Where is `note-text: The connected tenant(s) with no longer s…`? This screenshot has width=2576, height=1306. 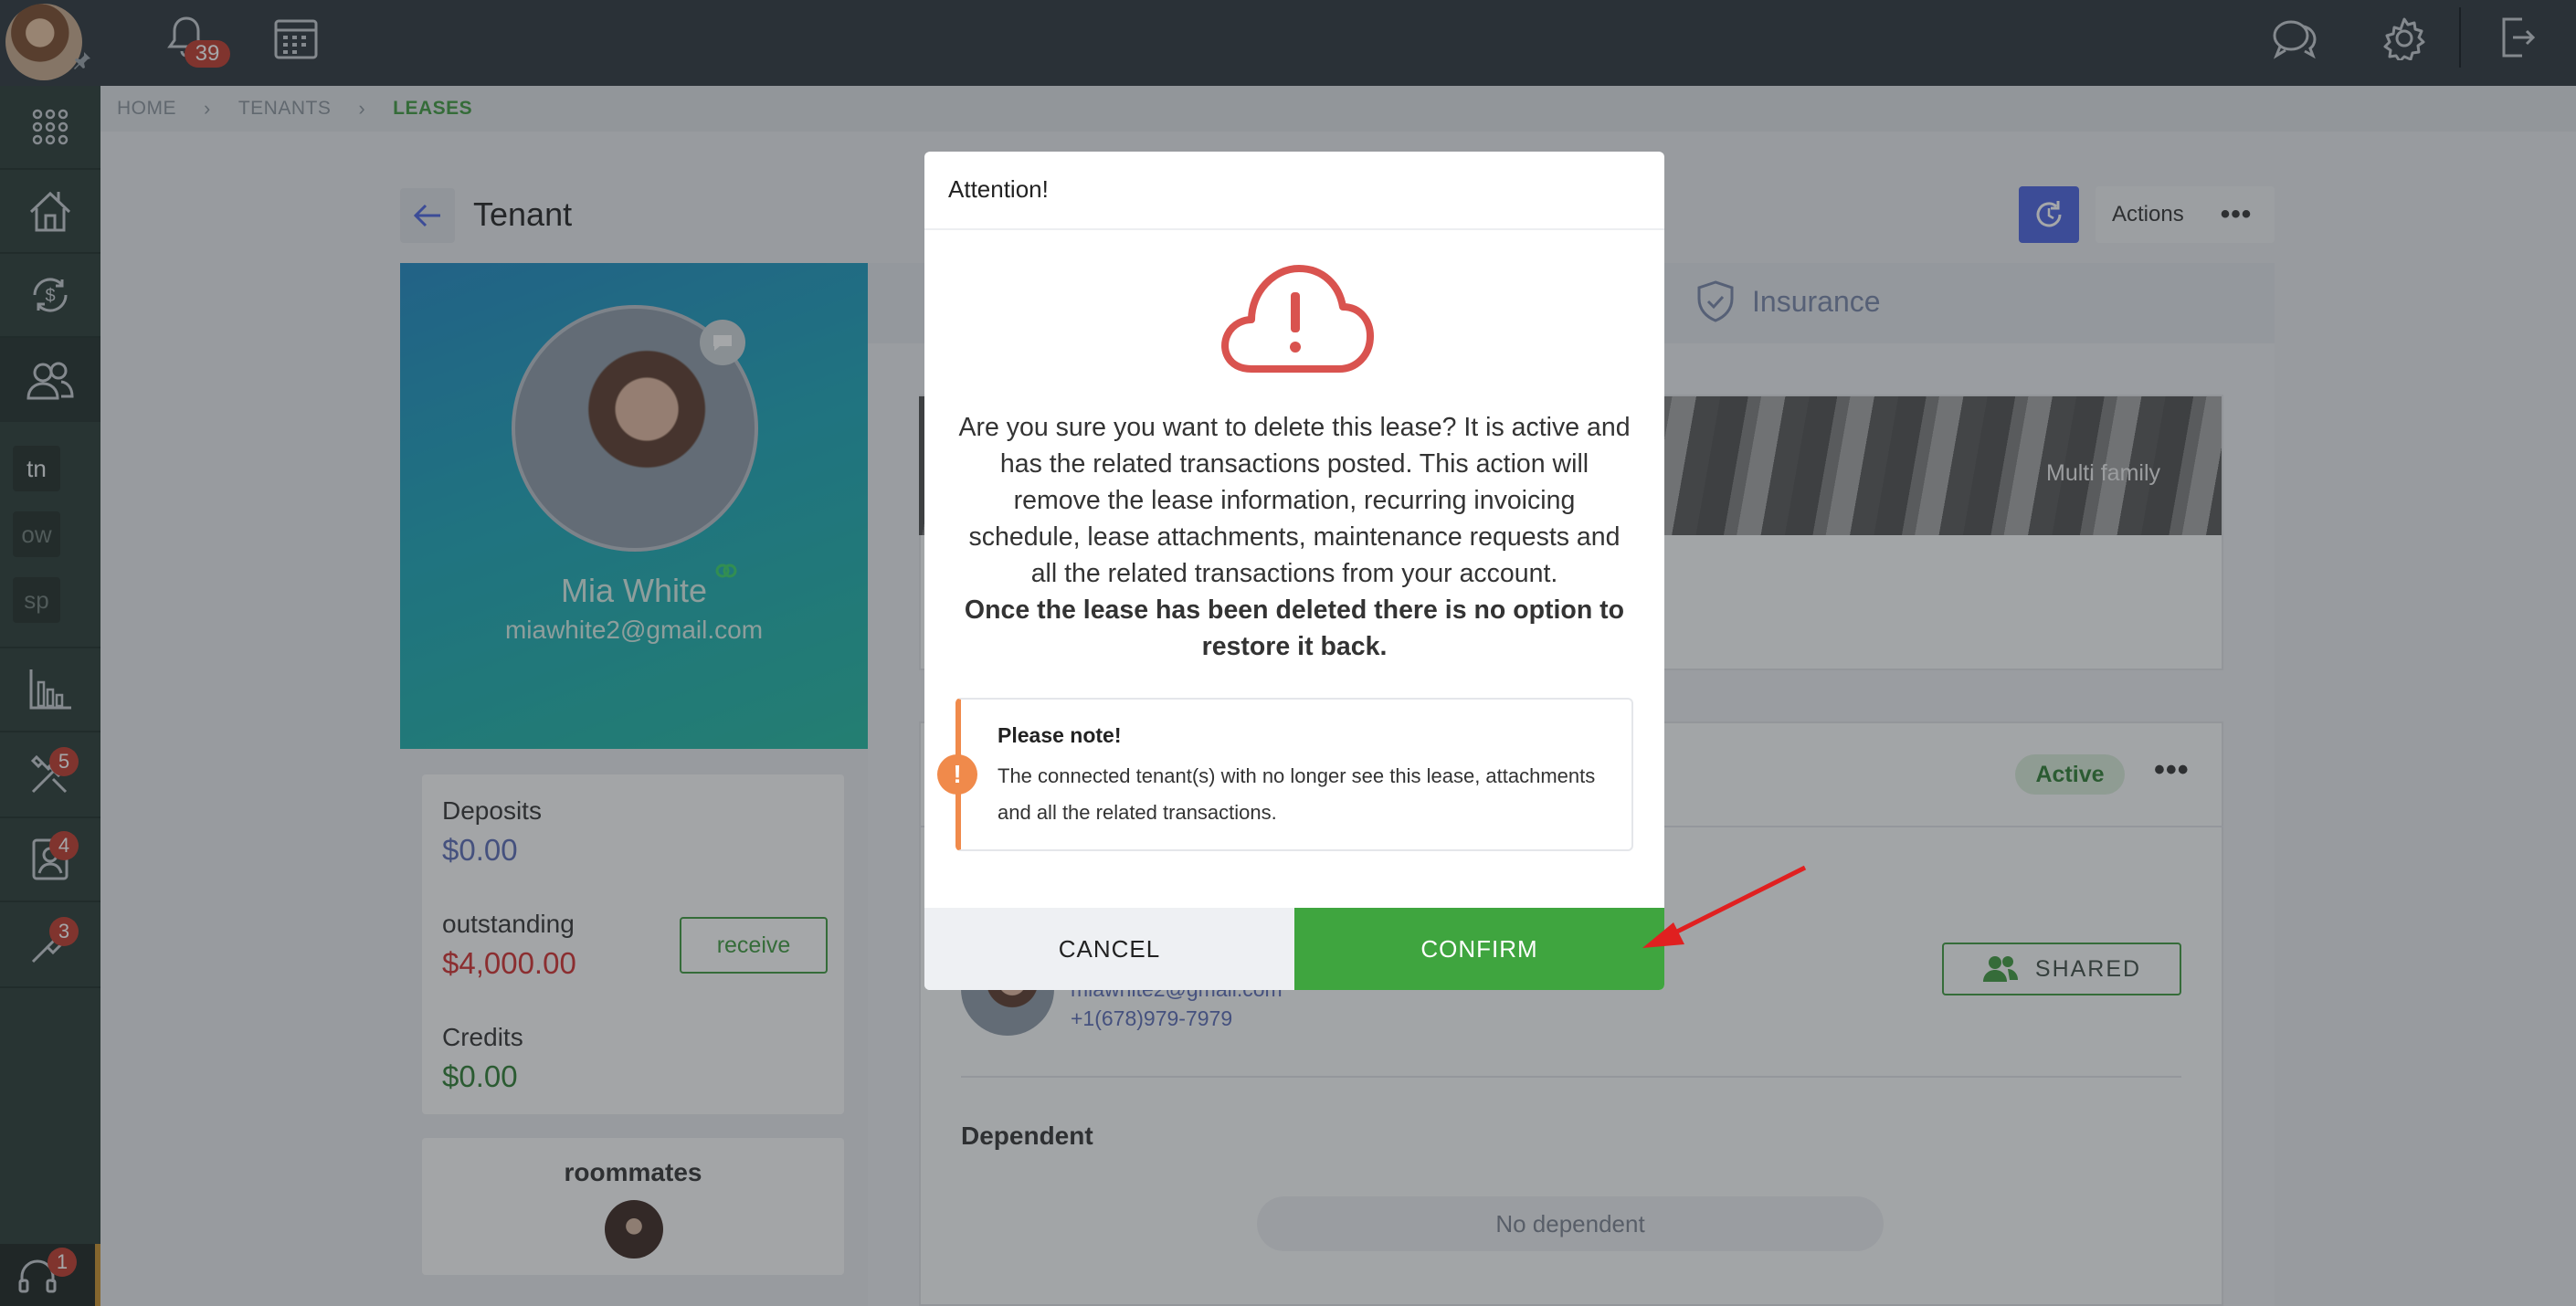 note-text: The connected tenant(s) with no longer s… is located at coordinates (1297, 794).